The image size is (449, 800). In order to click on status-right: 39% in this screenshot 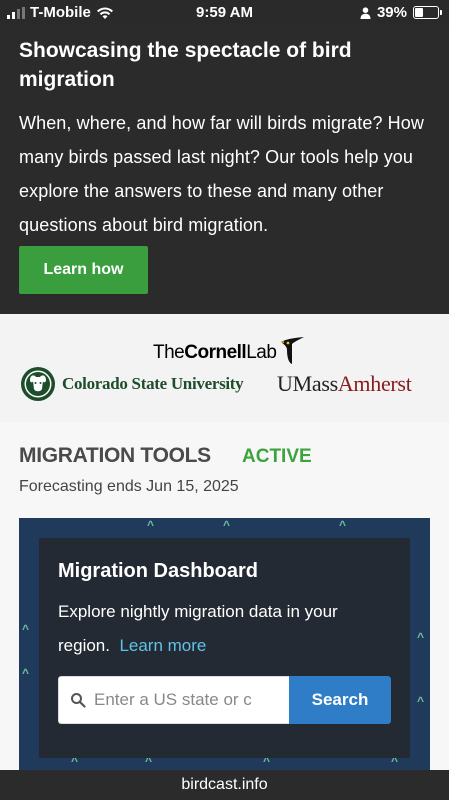, I will do `click(401, 12)`.